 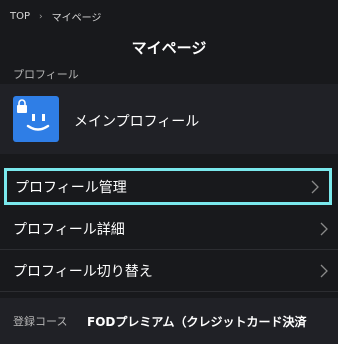 I want to click on profile-section-label: プロフィール, so click(x=46, y=74).